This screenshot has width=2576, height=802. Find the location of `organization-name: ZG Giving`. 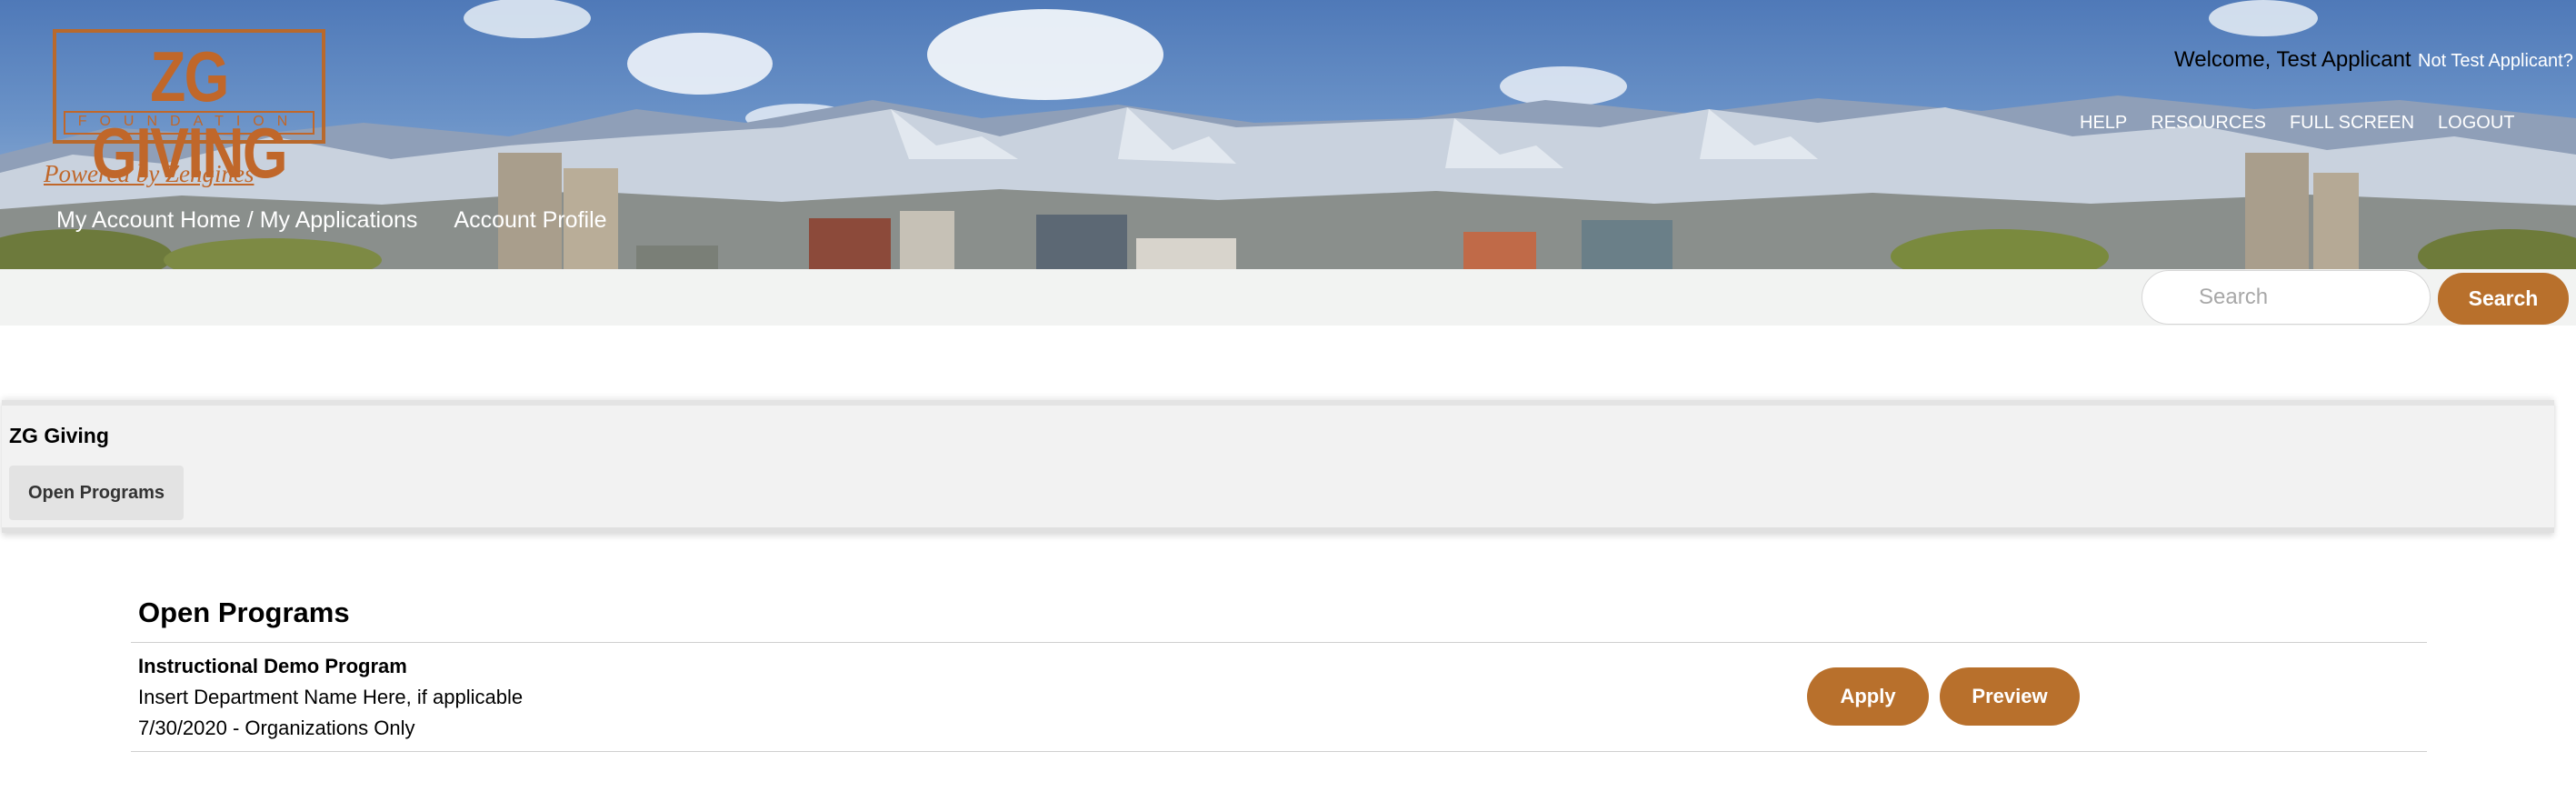

organization-name: ZG Giving is located at coordinates (59, 435).